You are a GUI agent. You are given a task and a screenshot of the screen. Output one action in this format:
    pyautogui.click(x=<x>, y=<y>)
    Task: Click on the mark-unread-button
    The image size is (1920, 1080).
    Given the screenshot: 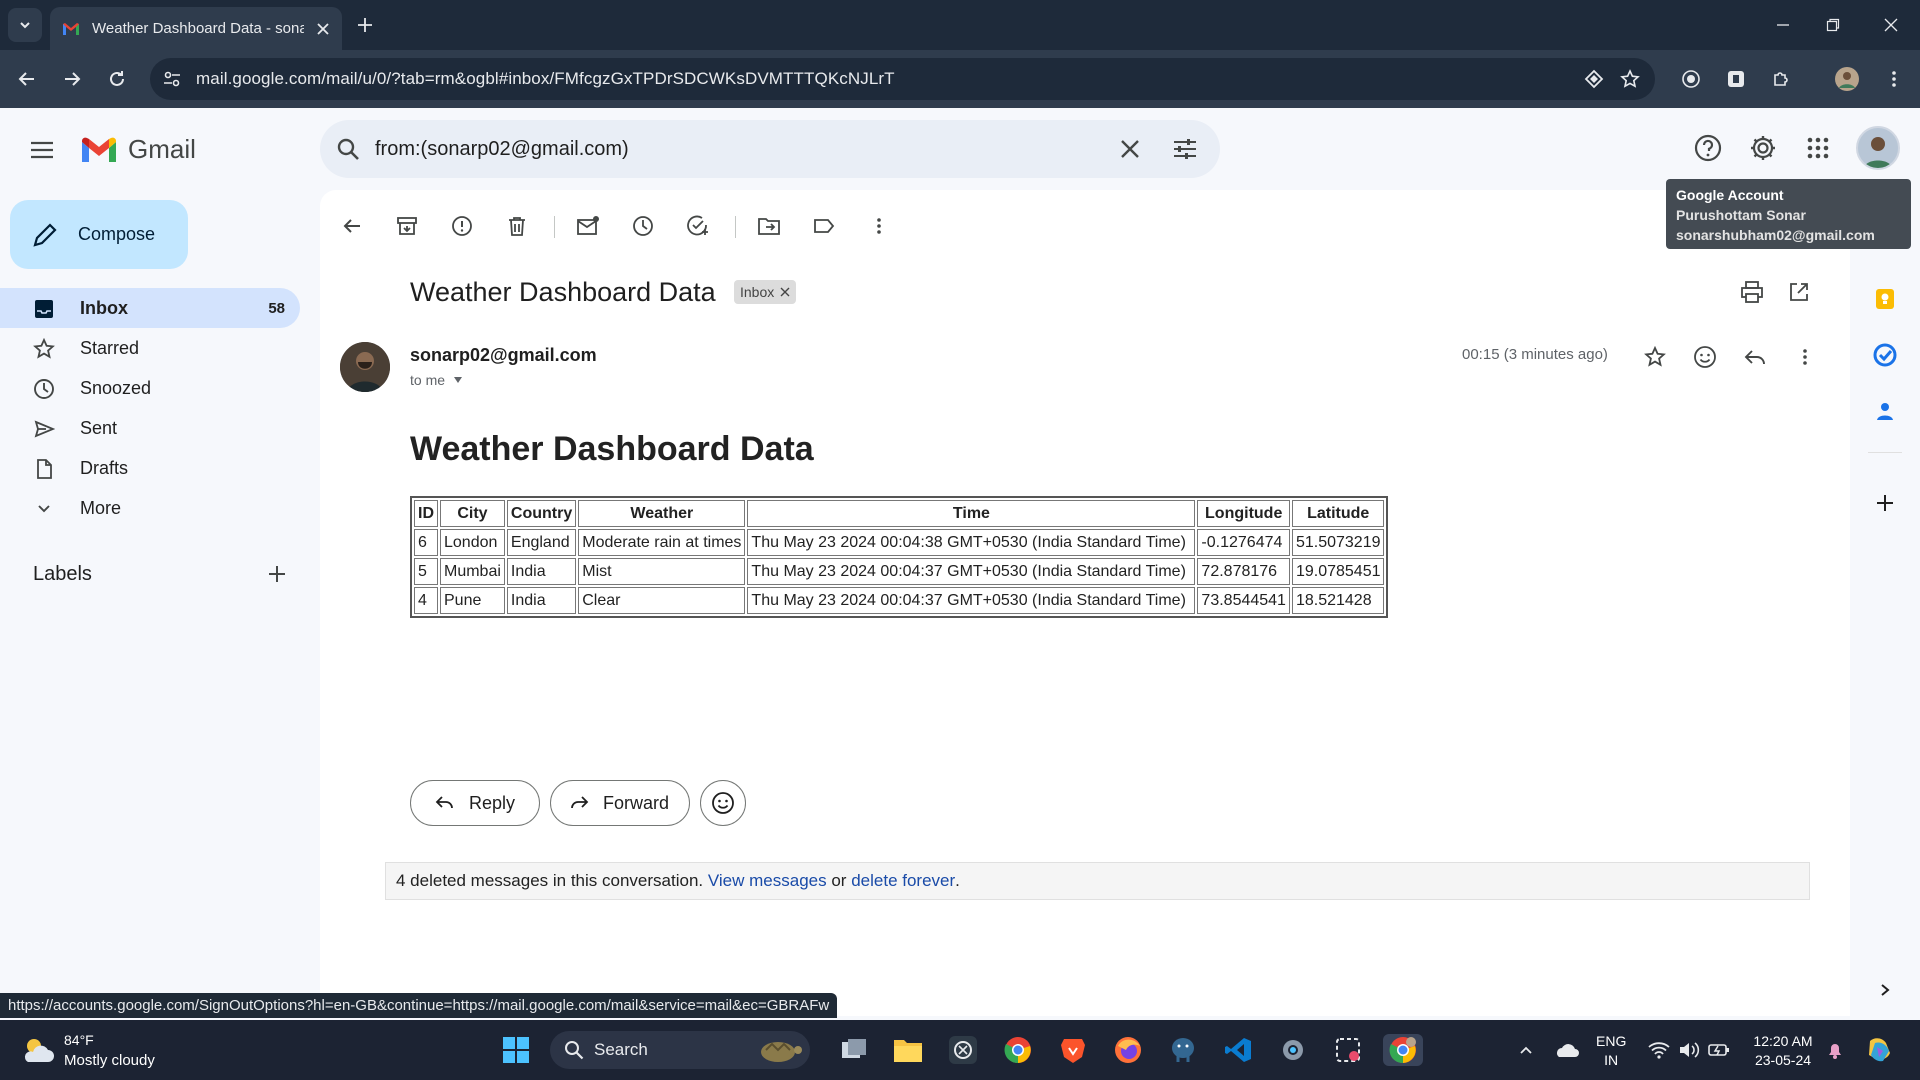 What is the action you would take?
    pyautogui.click(x=588, y=226)
    